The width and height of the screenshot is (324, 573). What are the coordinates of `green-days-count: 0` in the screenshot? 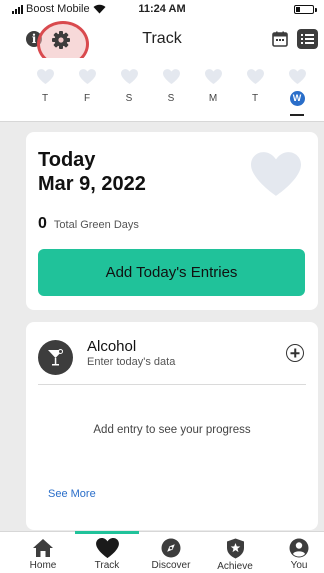 It's located at (42, 223).